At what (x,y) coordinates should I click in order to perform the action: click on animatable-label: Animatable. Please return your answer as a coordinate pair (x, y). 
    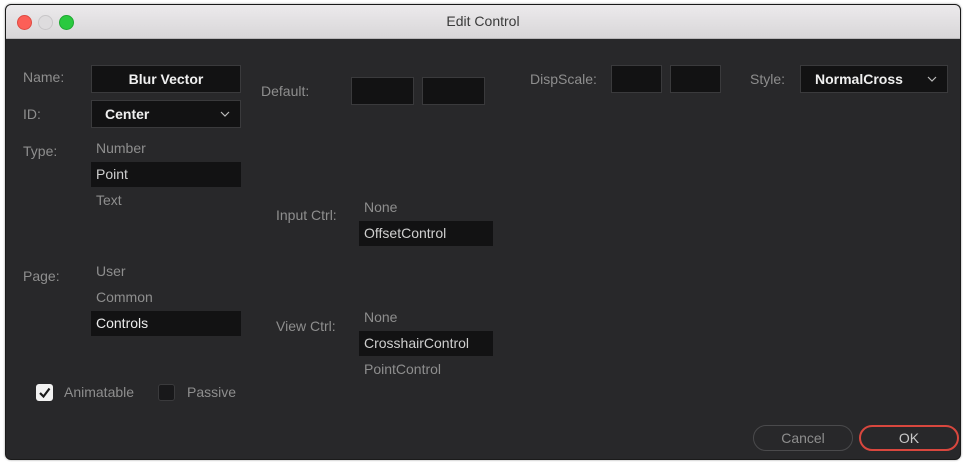
    Looking at the image, I should click on (99, 392).